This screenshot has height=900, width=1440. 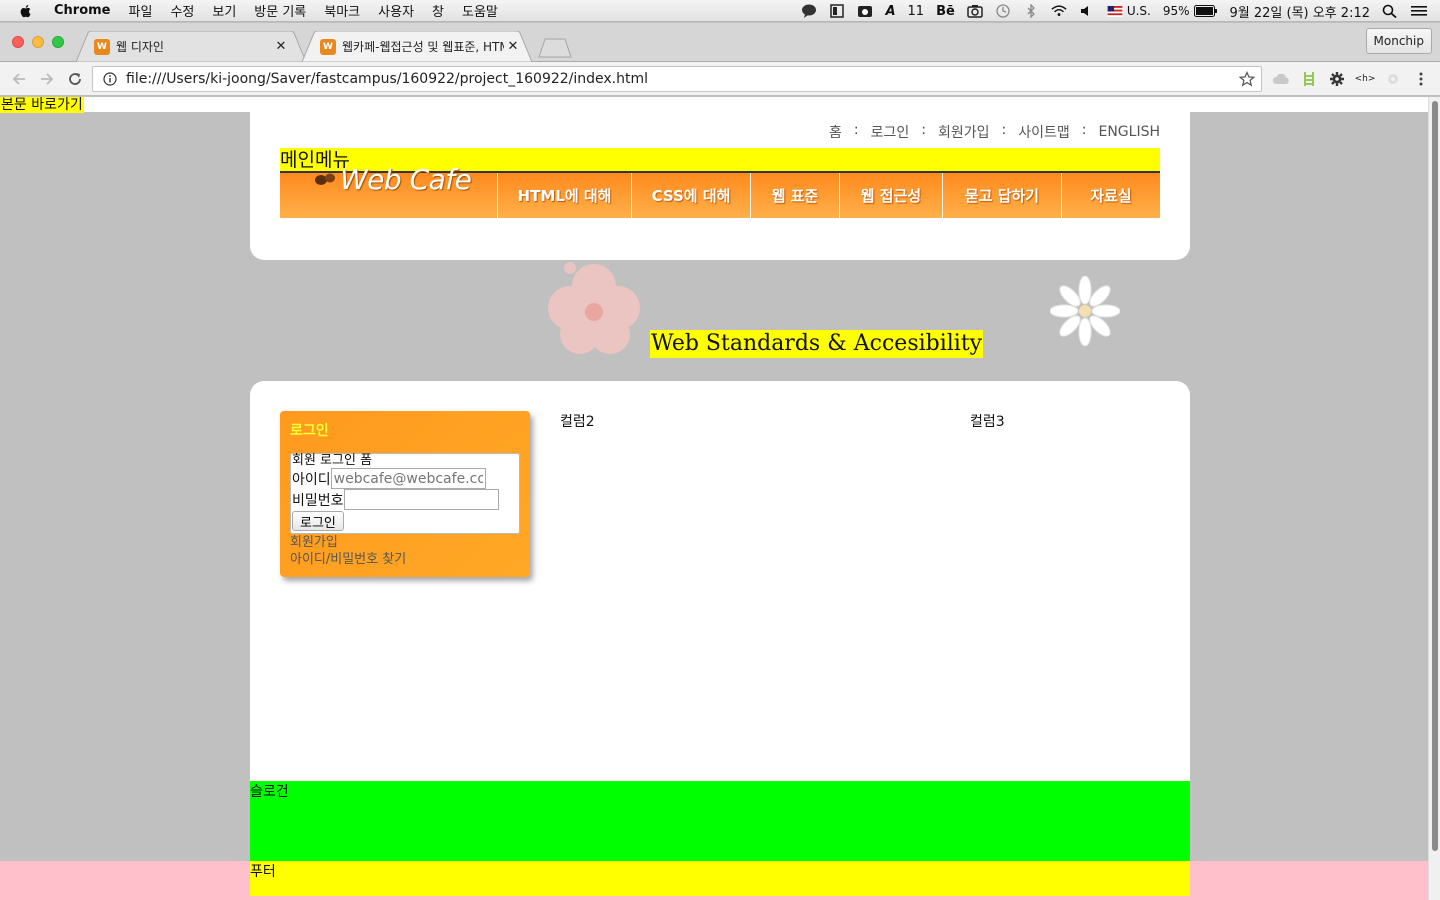 I want to click on password-label: 비밀번호, so click(x=318, y=500).